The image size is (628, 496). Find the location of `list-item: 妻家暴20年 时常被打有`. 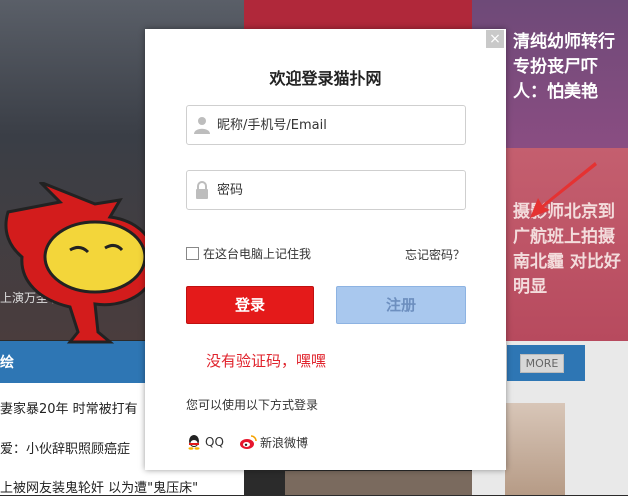

list-item: 妻家暴20年 时常被打有 is located at coordinates (69, 407).